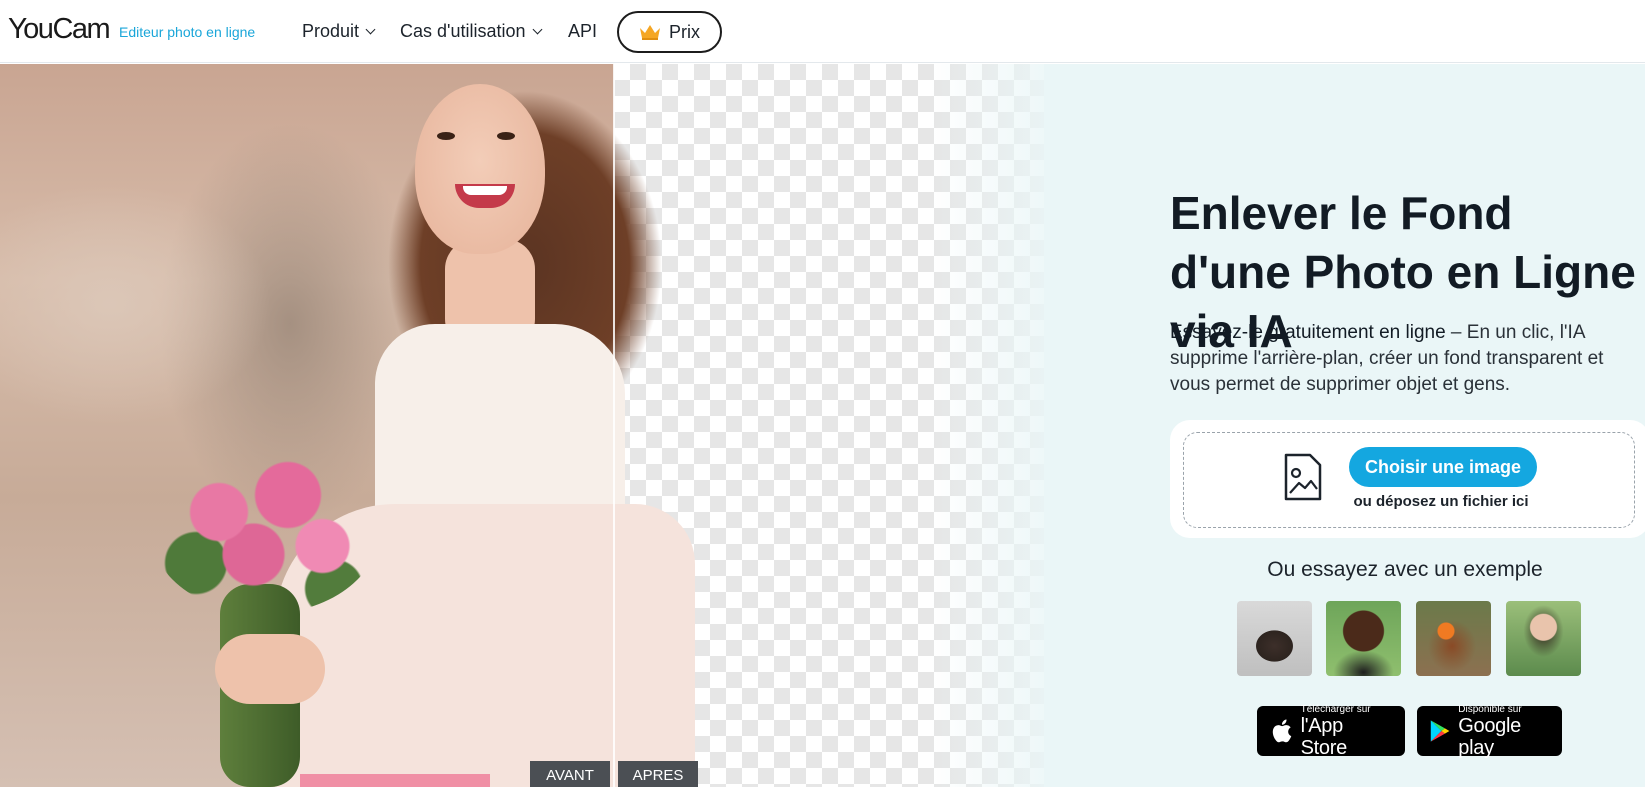 This screenshot has width=1645, height=787. Describe the element at coordinates (1324, 736) in the screenshot. I see `app-store-big-text: l'App Store` at that location.